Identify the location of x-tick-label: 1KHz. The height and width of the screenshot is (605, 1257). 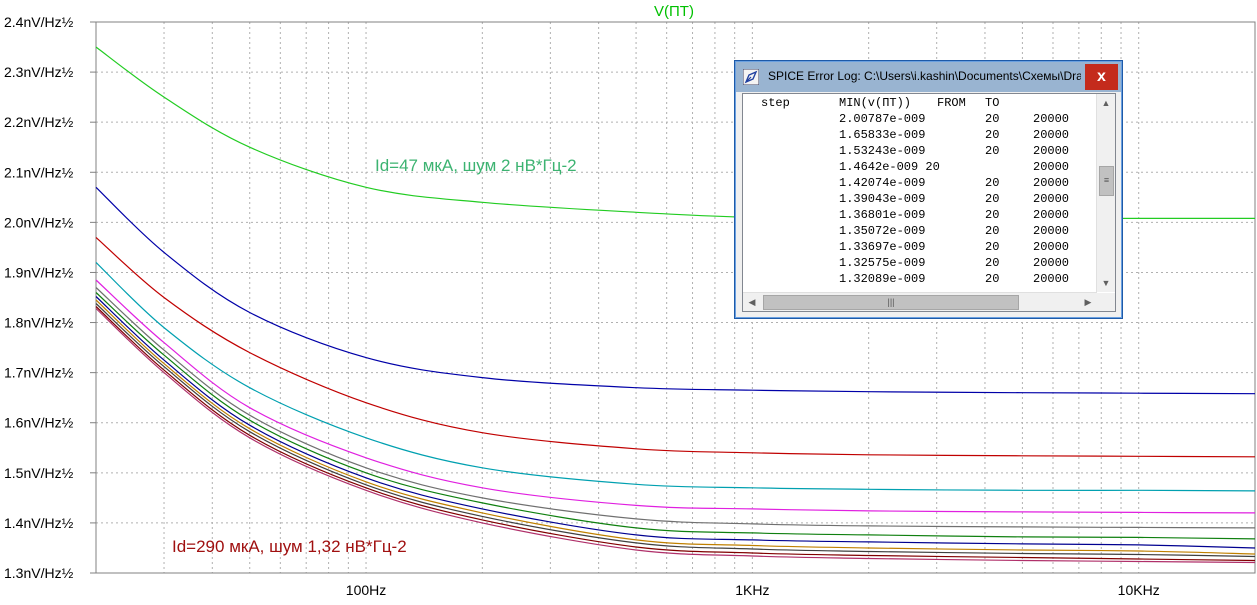
(752, 590).